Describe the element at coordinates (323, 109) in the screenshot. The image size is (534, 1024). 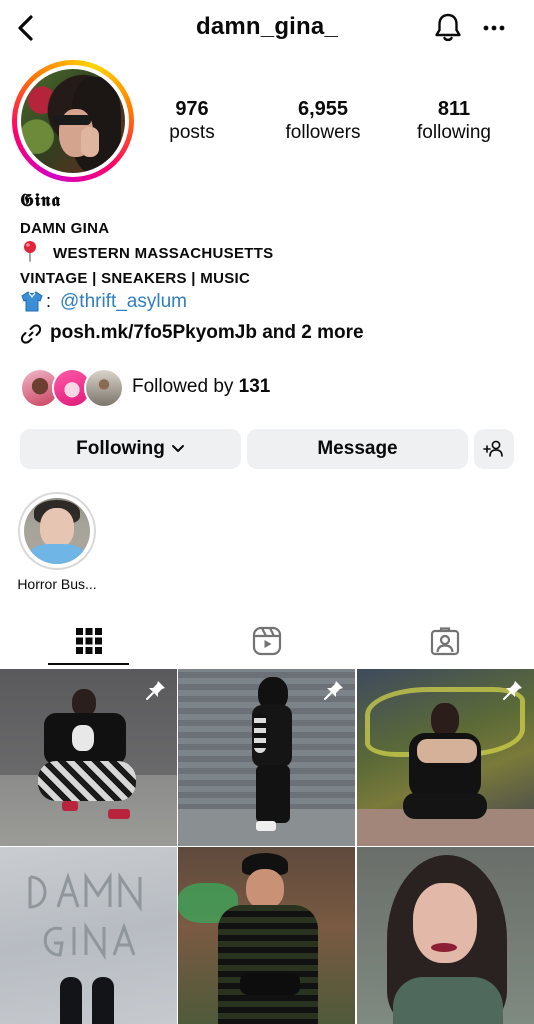
I see `stat-followers-value: 6,955` at that location.